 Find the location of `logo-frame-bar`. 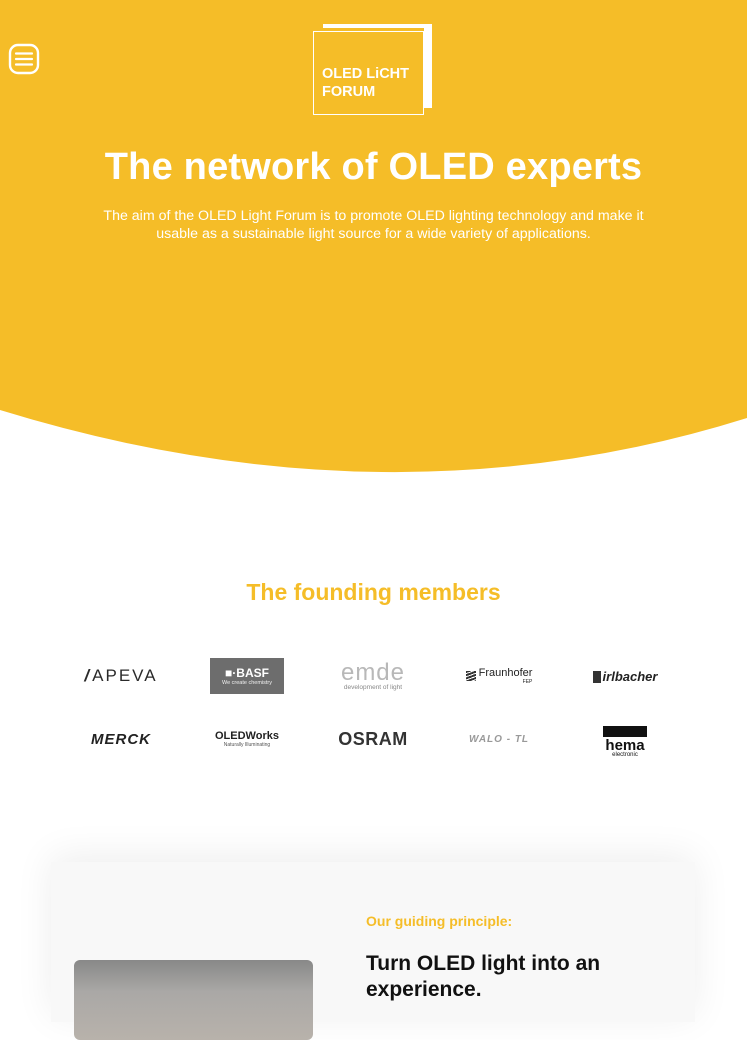

logo-frame-bar is located at coordinates (428, 66).